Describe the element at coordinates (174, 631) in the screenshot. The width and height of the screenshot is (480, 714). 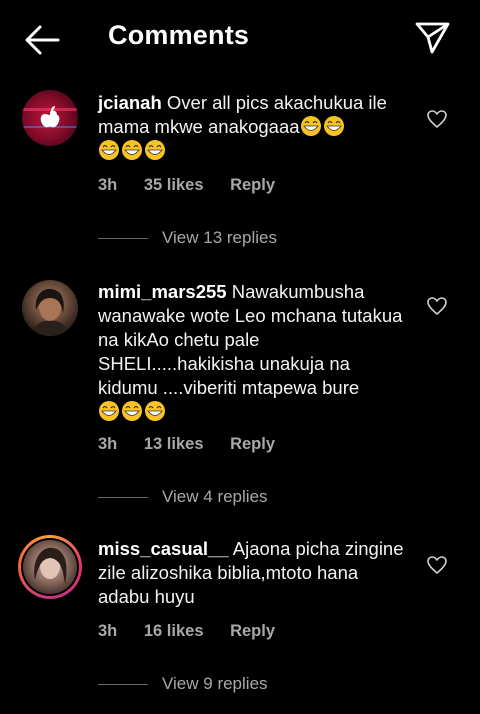
I see `comment-likes: 16 likes` at that location.